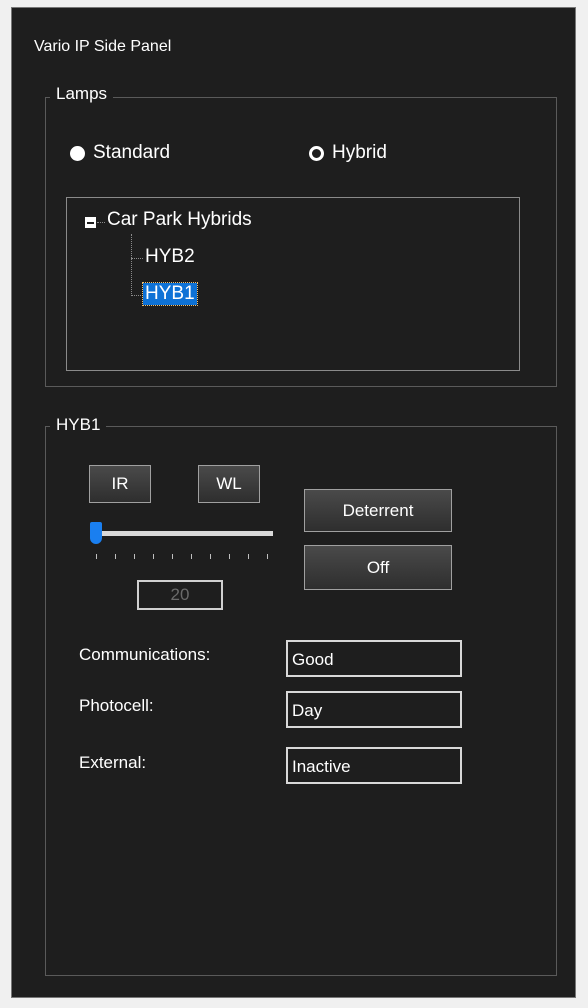 This screenshot has width=588, height=1008. What do you see at coordinates (359, 152) in the screenshot?
I see `radio-hybrid-label: Hybrid` at bounding box center [359, 152].